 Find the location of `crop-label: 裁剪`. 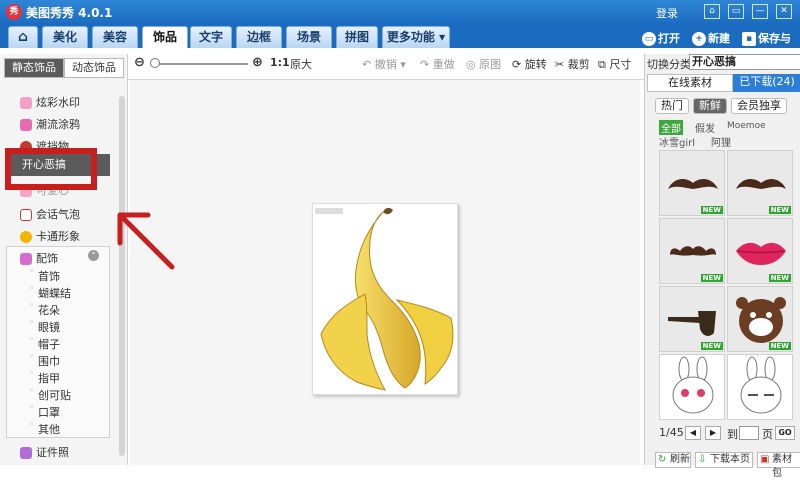

crop-label: 裁剪 is located at coordinates (578, 64).